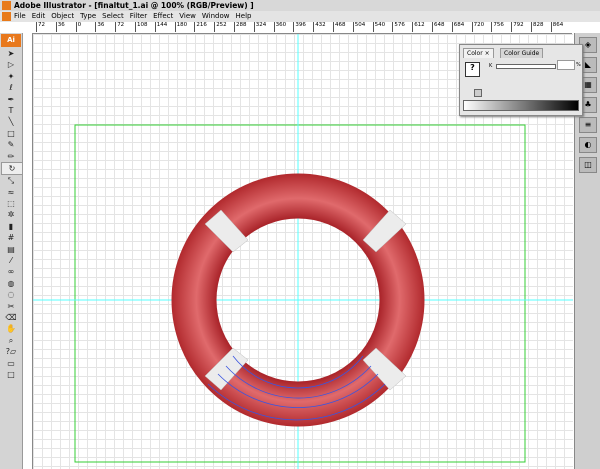 The height and width of the screenshot is (469, 600). What do you see at coordinates (6, 16) in the screenshot?
I see `doc-icon` at bounding box center [6, 16].